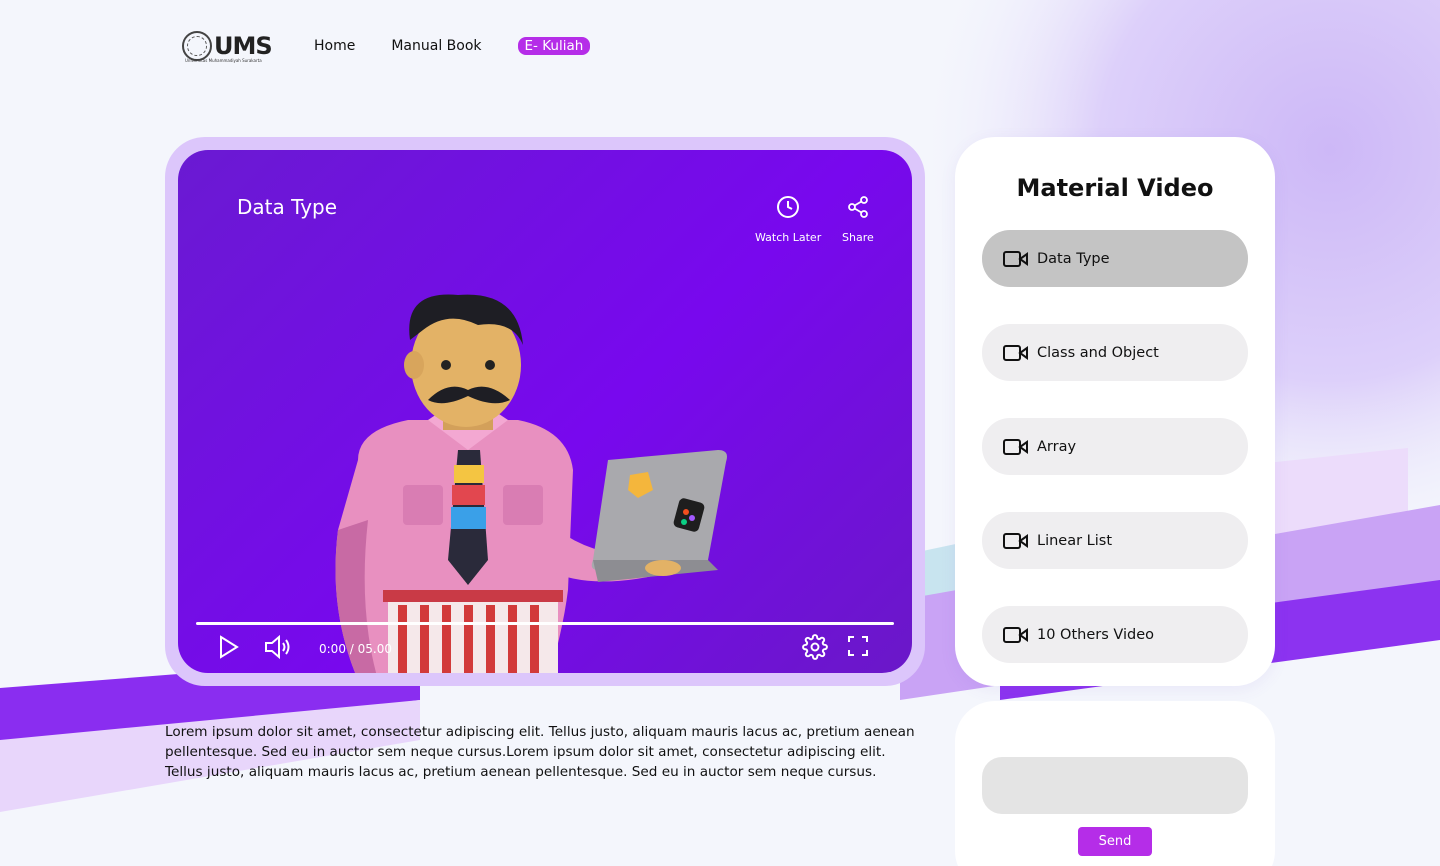 The height and width of the screenshot is (866, 1440). Describe the element at coordinates (858, 237) in the screenshot. I see `share-label: Share` at that location.